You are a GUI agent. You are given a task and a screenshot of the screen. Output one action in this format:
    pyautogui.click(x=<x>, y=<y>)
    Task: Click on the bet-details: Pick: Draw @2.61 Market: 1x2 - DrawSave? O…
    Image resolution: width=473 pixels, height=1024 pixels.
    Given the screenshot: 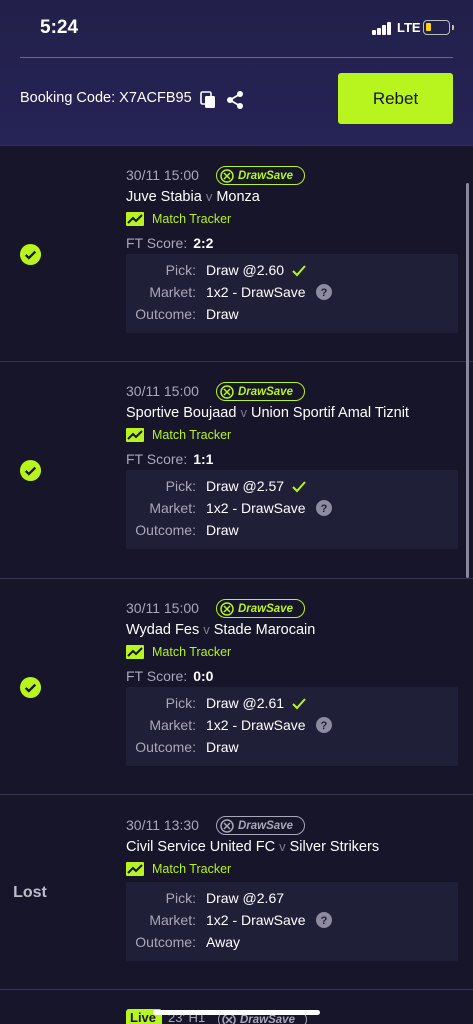 What is the action you would take?
    pyautogui.click(x=292, y=726)
    